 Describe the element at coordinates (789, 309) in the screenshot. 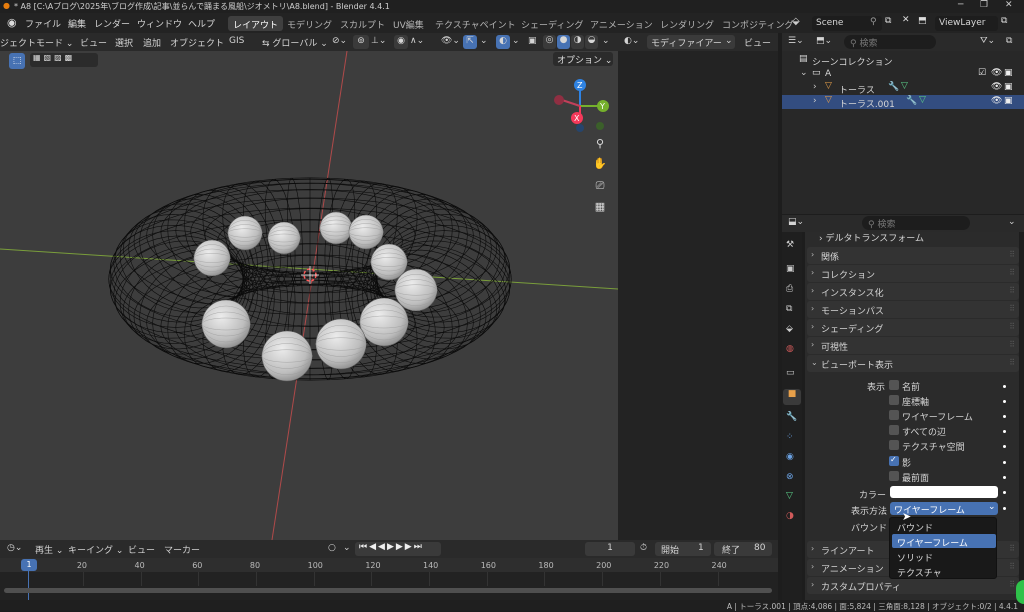

I see `view-layer-tab-icon: ⧉` at that location.